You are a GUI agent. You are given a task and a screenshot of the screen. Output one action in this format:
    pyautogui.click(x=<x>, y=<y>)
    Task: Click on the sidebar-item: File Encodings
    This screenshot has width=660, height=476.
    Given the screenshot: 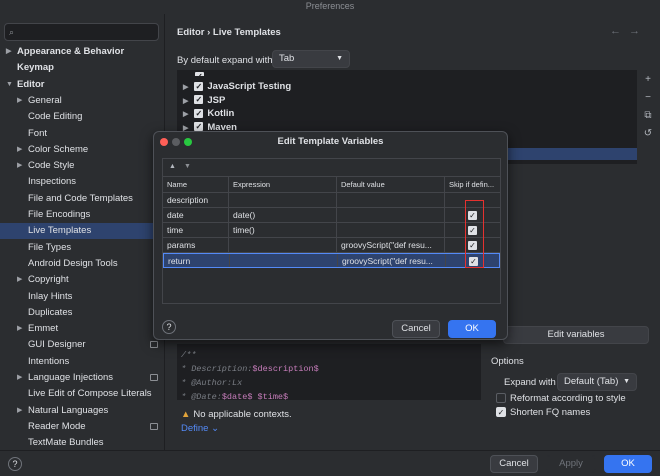 What is the action you would take?
    pyautogui.click(x=82, y=215)
    